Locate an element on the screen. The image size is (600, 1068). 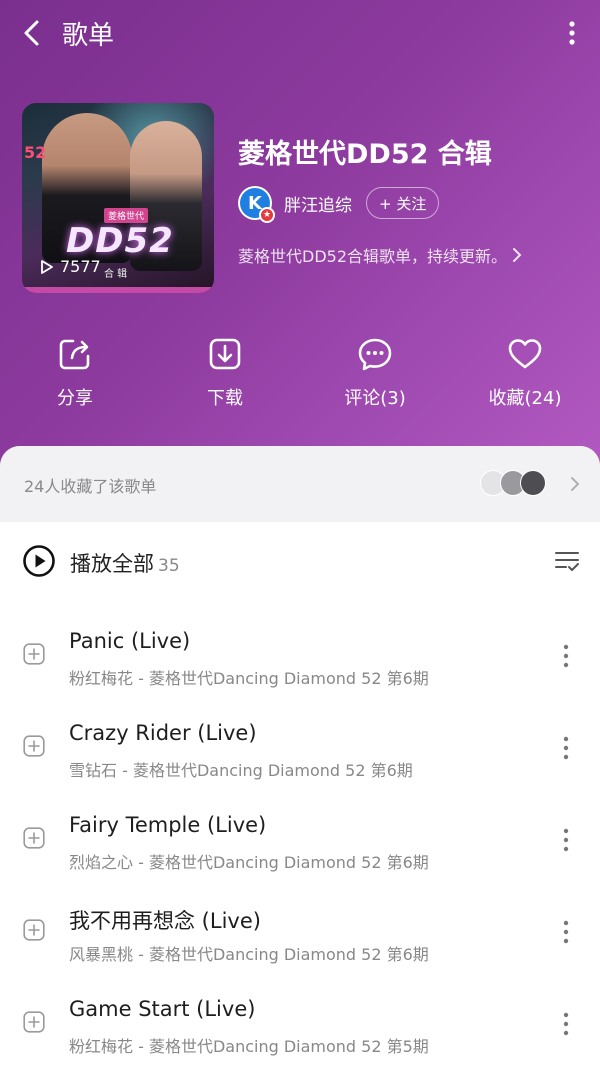
share-label: 分享 is located at coordinates (75, 398).